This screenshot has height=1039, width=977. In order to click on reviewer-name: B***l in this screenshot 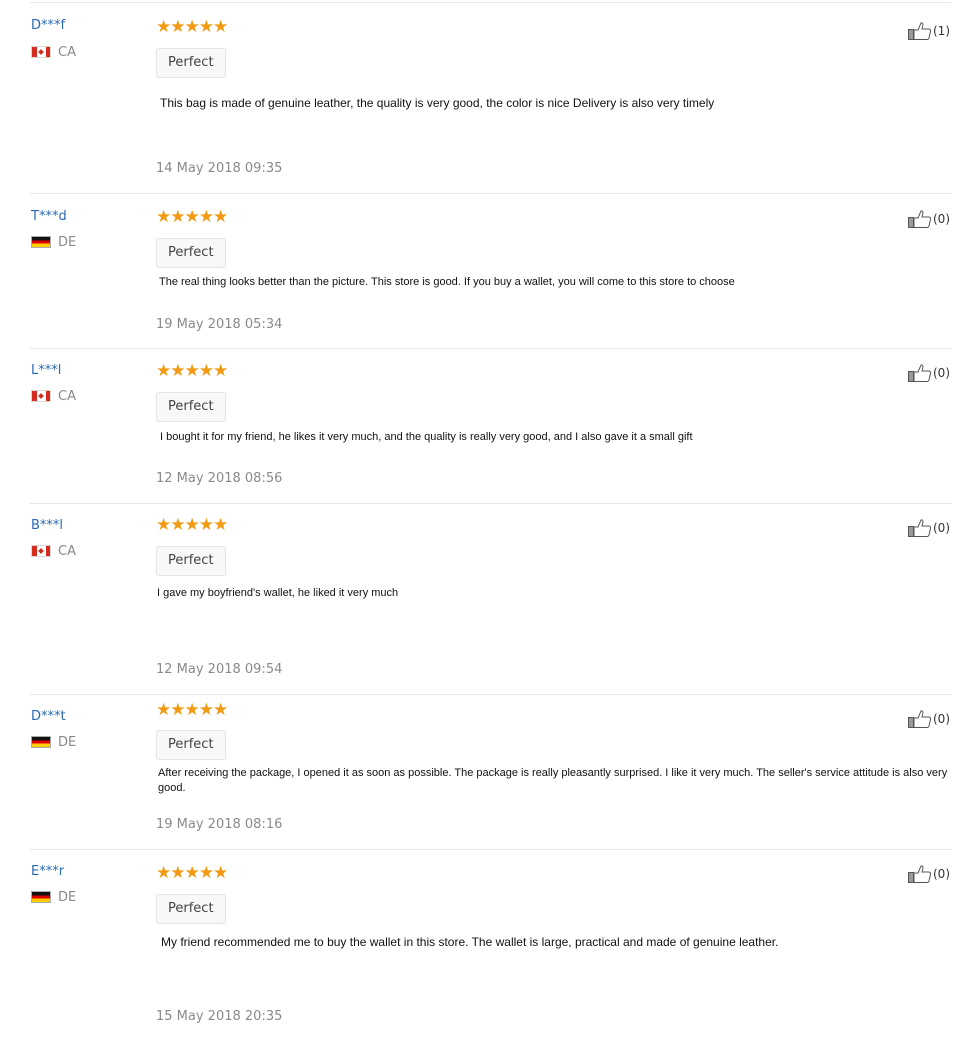, I will do `click(47, 525)`.